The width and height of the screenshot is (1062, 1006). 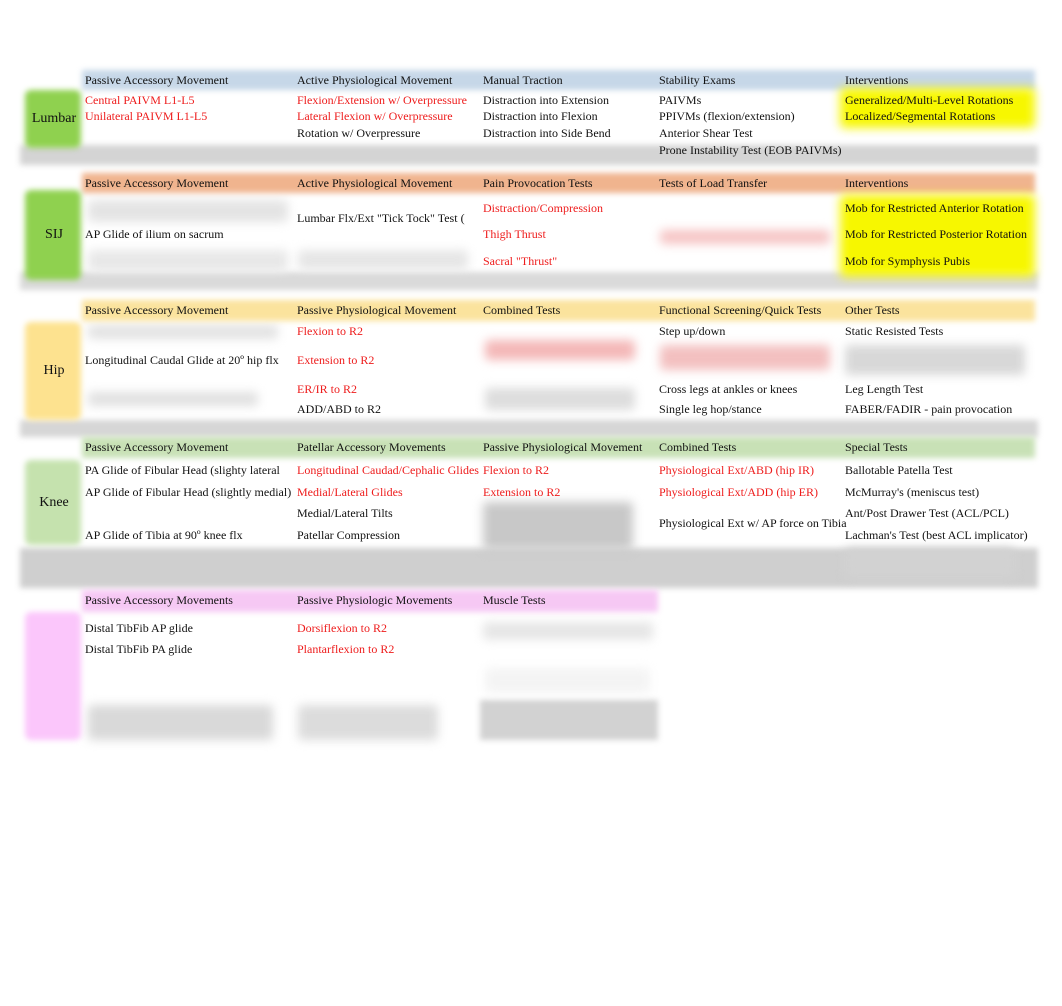 What do you see at coordinates (728, 389) in the screenshot?
I see `table-cell: Cross legs at ankles or knees` at bounding box center [728, 389].